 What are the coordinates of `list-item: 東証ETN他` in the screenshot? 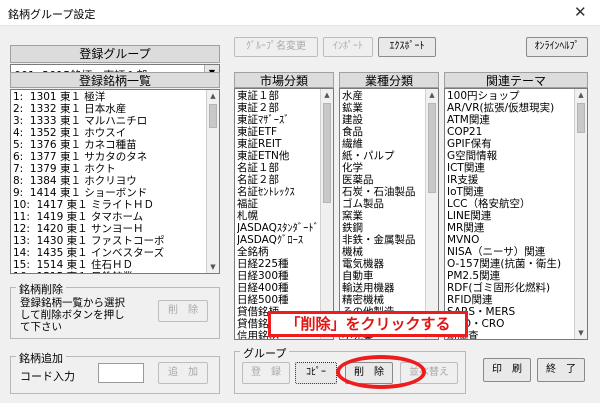 It's located at (278, 156).